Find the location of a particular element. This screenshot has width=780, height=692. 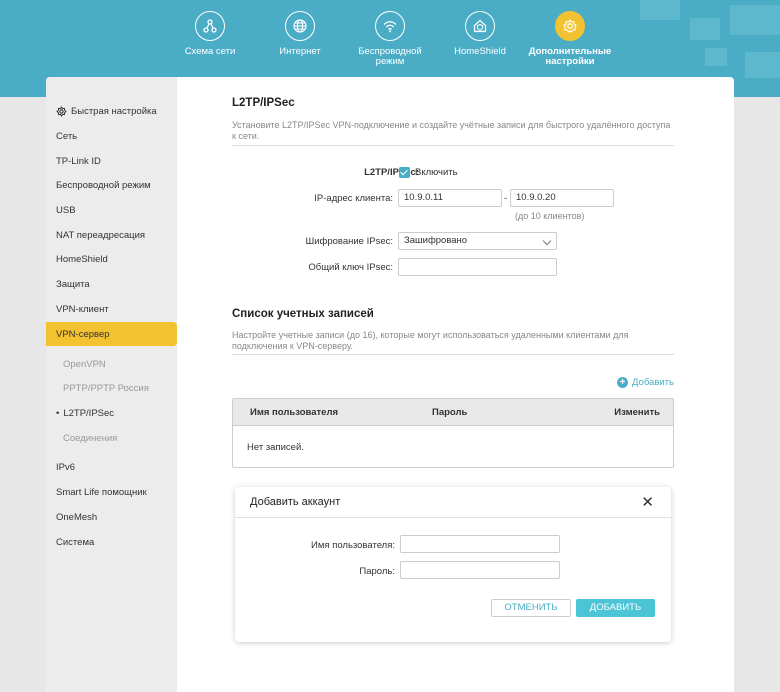

sidebar-item-smart-life: Smart Life помощник is located at coordinates (101, 492).